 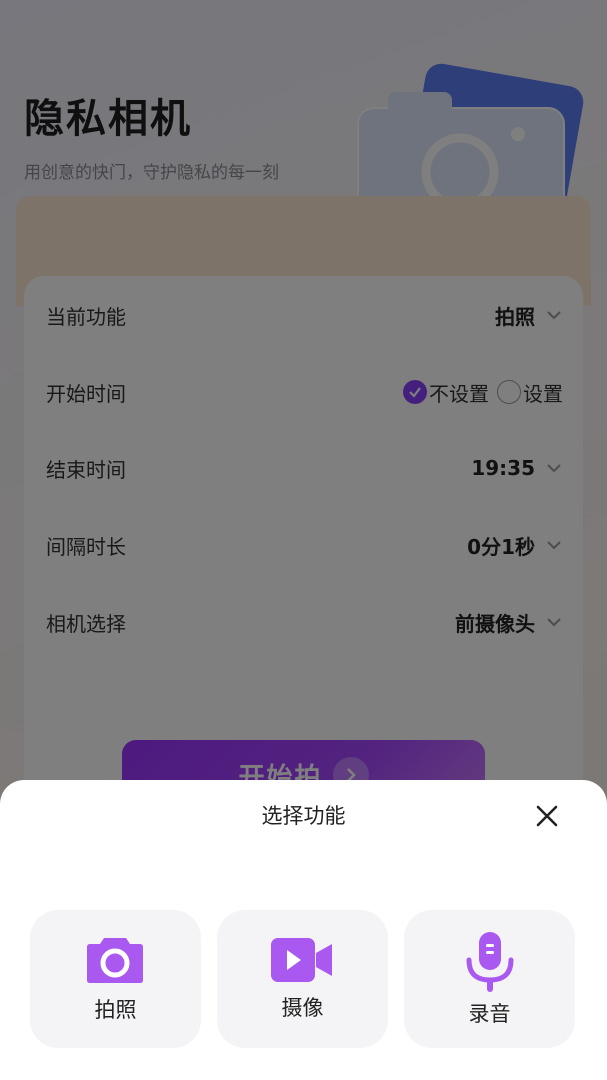 I want to click on close-icon, so click(x=547, y=816).